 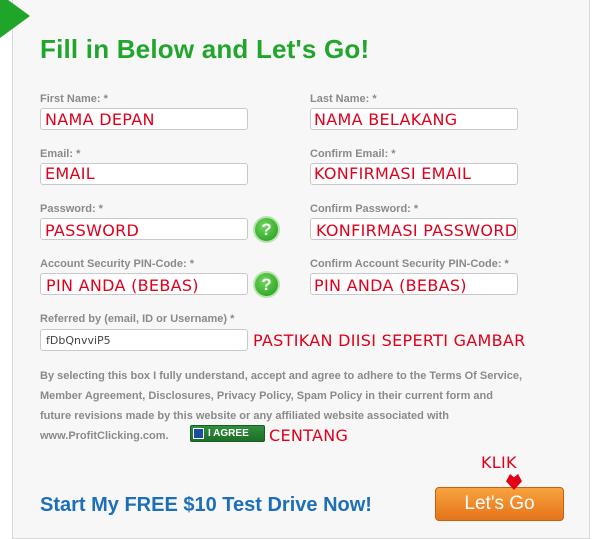 I want to click on form-title: Fill in Below and Let's Go!, so click(x=205, y=49).